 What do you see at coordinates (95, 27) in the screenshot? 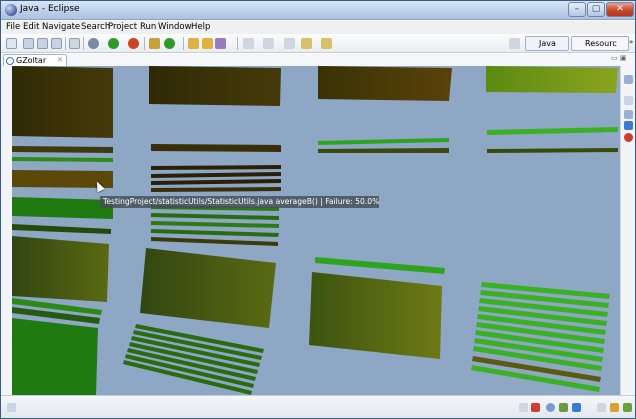
I see `menu-search: Search` at bounding box center [95, 27].